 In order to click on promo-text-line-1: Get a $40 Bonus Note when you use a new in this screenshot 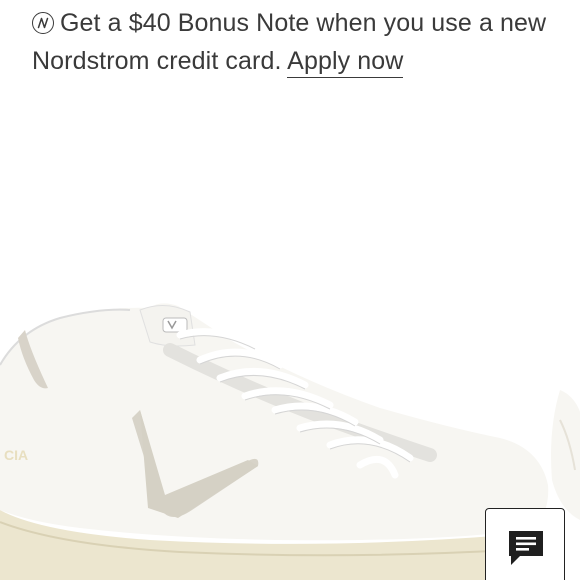, I will do `click(303, 23)`.